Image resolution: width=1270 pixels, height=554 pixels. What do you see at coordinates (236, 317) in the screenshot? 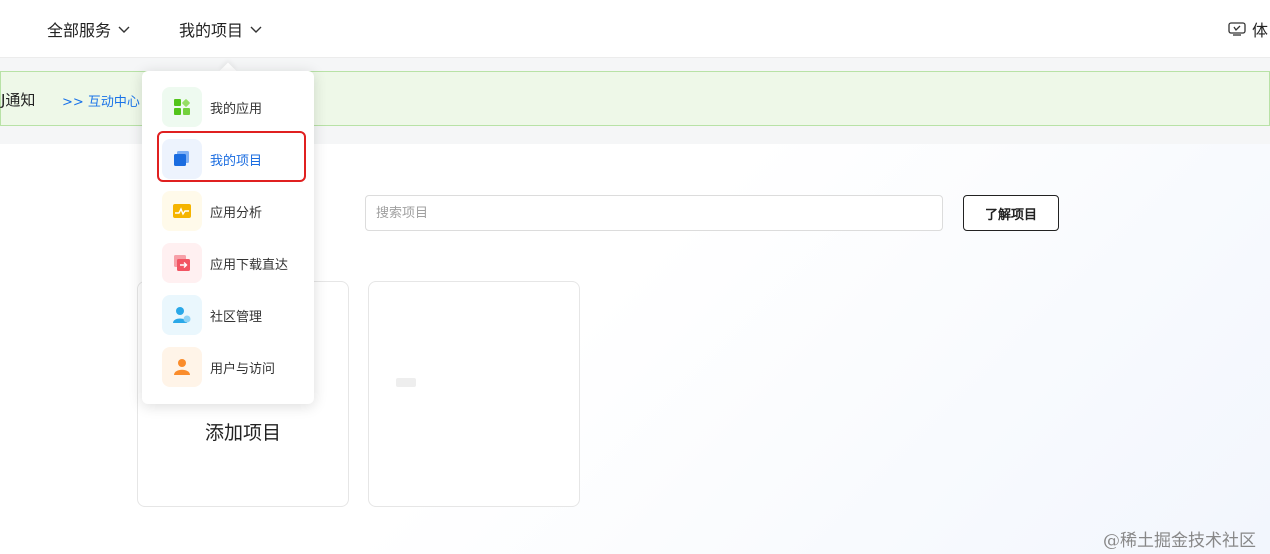
I see `menu-label-community: 社区管理` at bounding box center [236, 317].